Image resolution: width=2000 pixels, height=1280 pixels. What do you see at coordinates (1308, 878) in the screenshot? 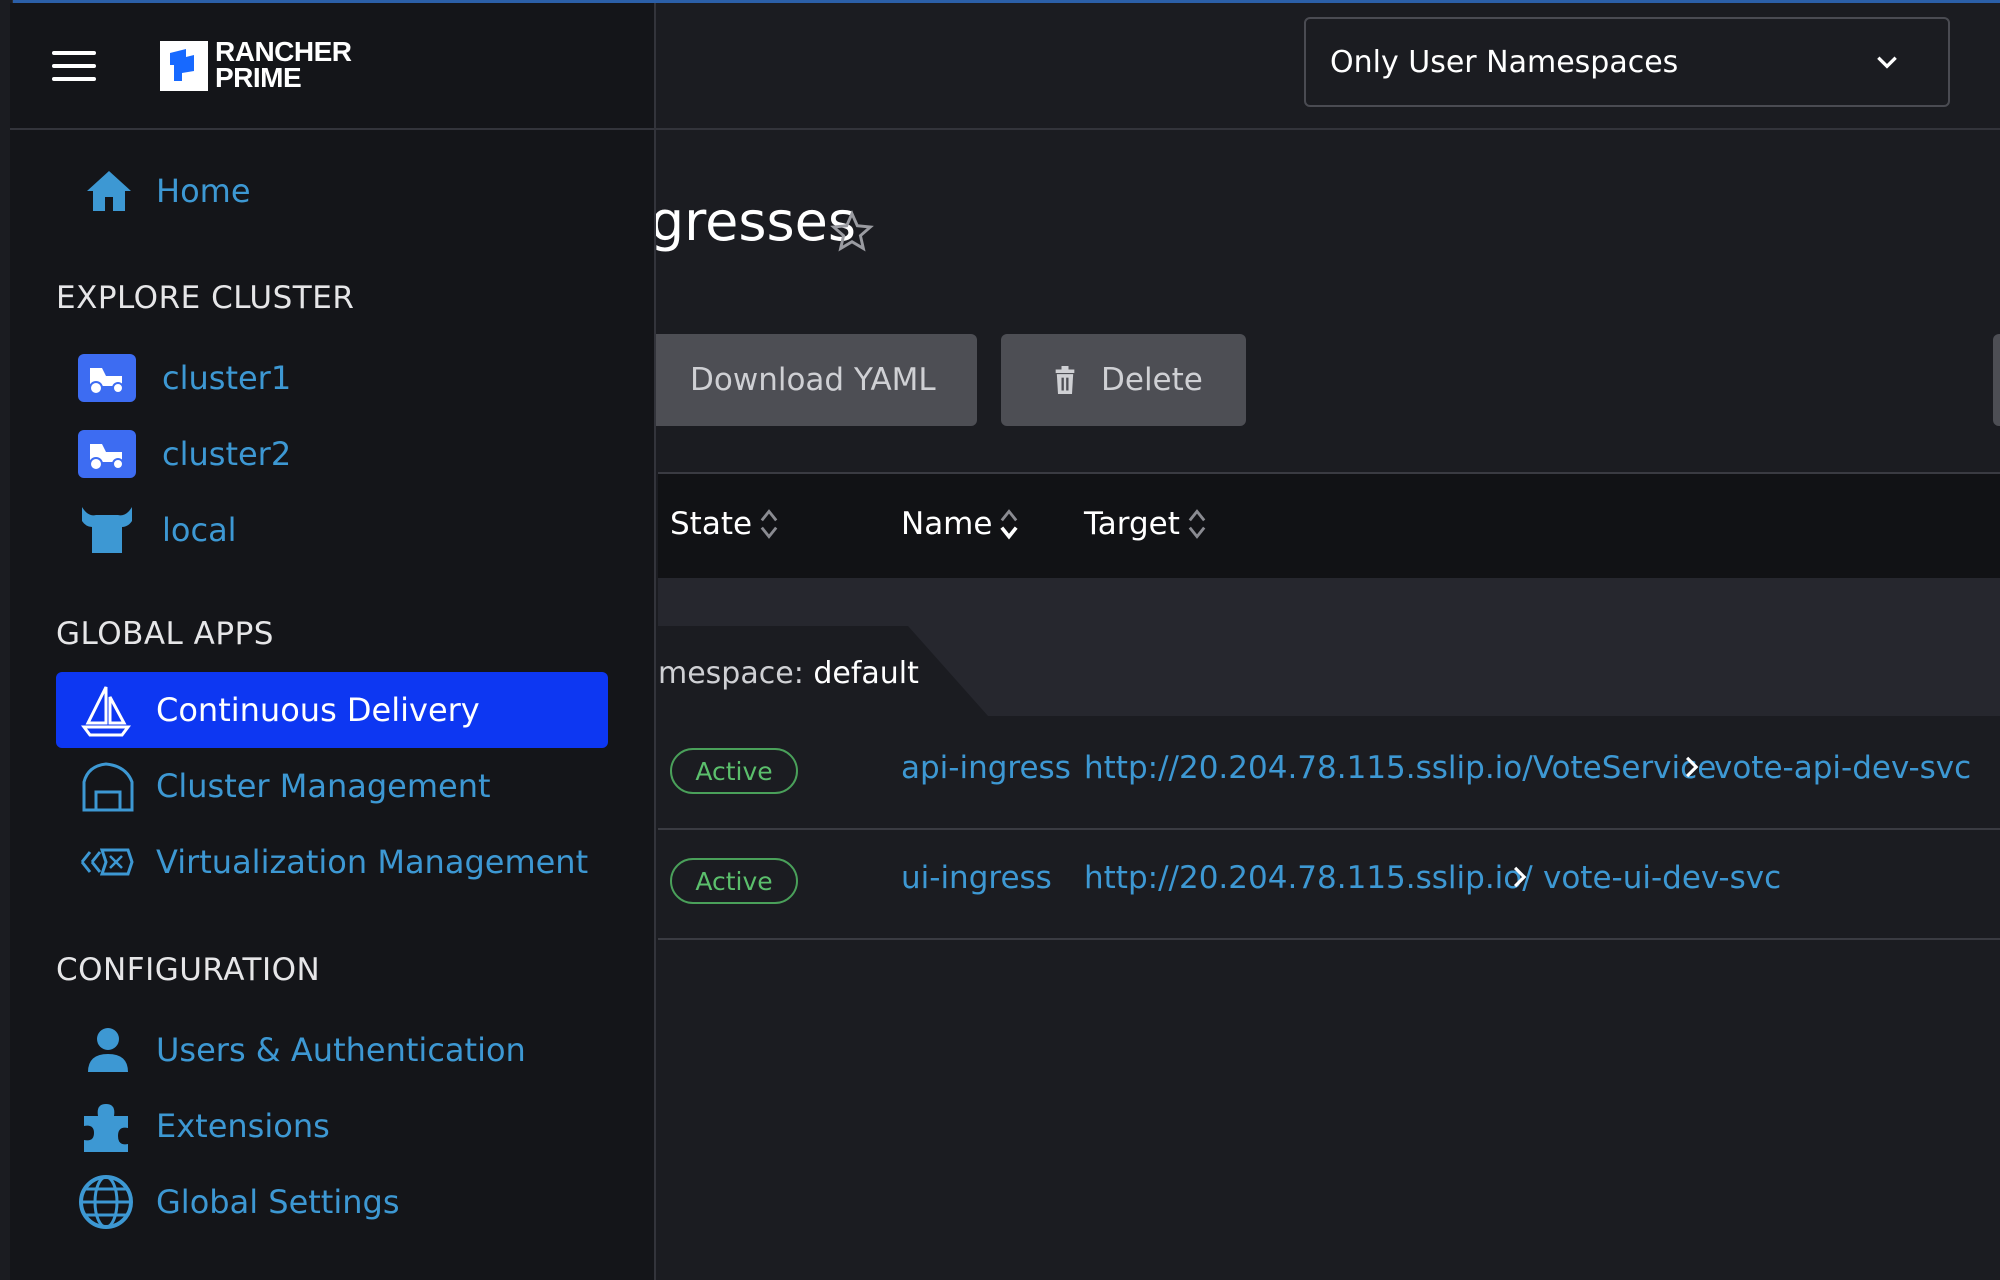
I see `target-url-link: http://20.204.78.115.sslip.io/` at bounding box center [1308, 878].